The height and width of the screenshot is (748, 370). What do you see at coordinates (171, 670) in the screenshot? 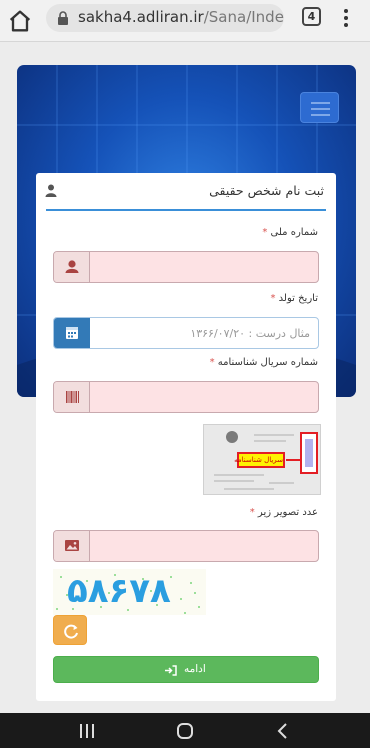
I see `sign-in-icon` at bounding box center [171, 670].